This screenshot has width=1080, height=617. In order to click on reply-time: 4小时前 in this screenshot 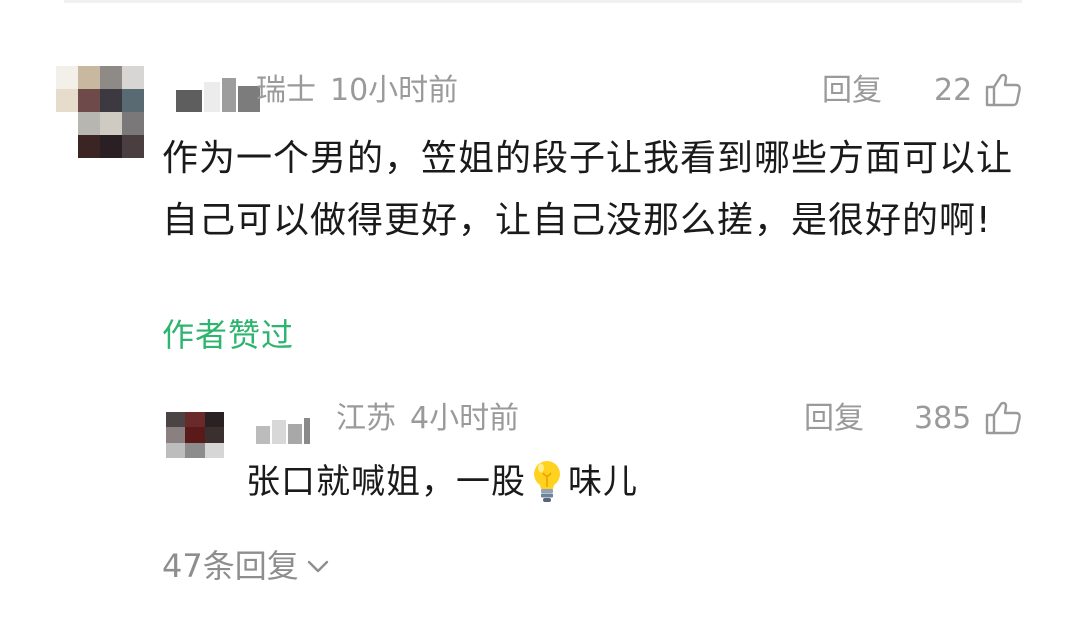, I will do `click(465, 418)`.